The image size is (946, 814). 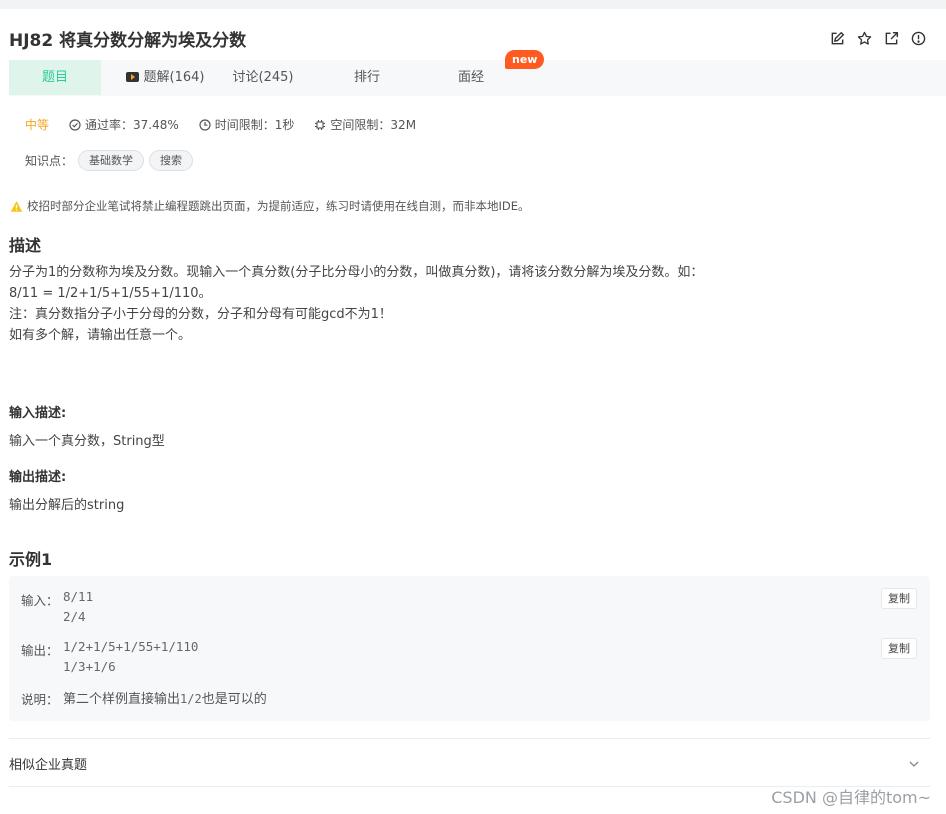 What do you see at coordinates (205, 124) in the screenshot?
I see `clock-icon` at bounding box center [205, 124].